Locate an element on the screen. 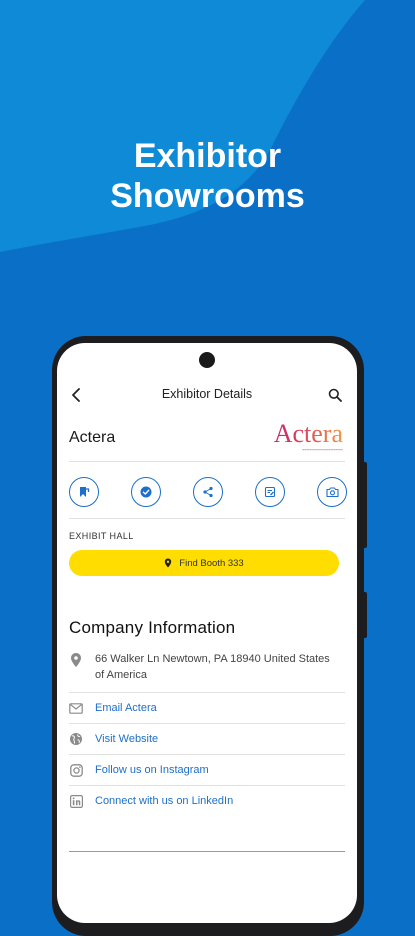 This screenshot has width=415, height=936. email-link: Email Actera is located at coordinates (207, 708).